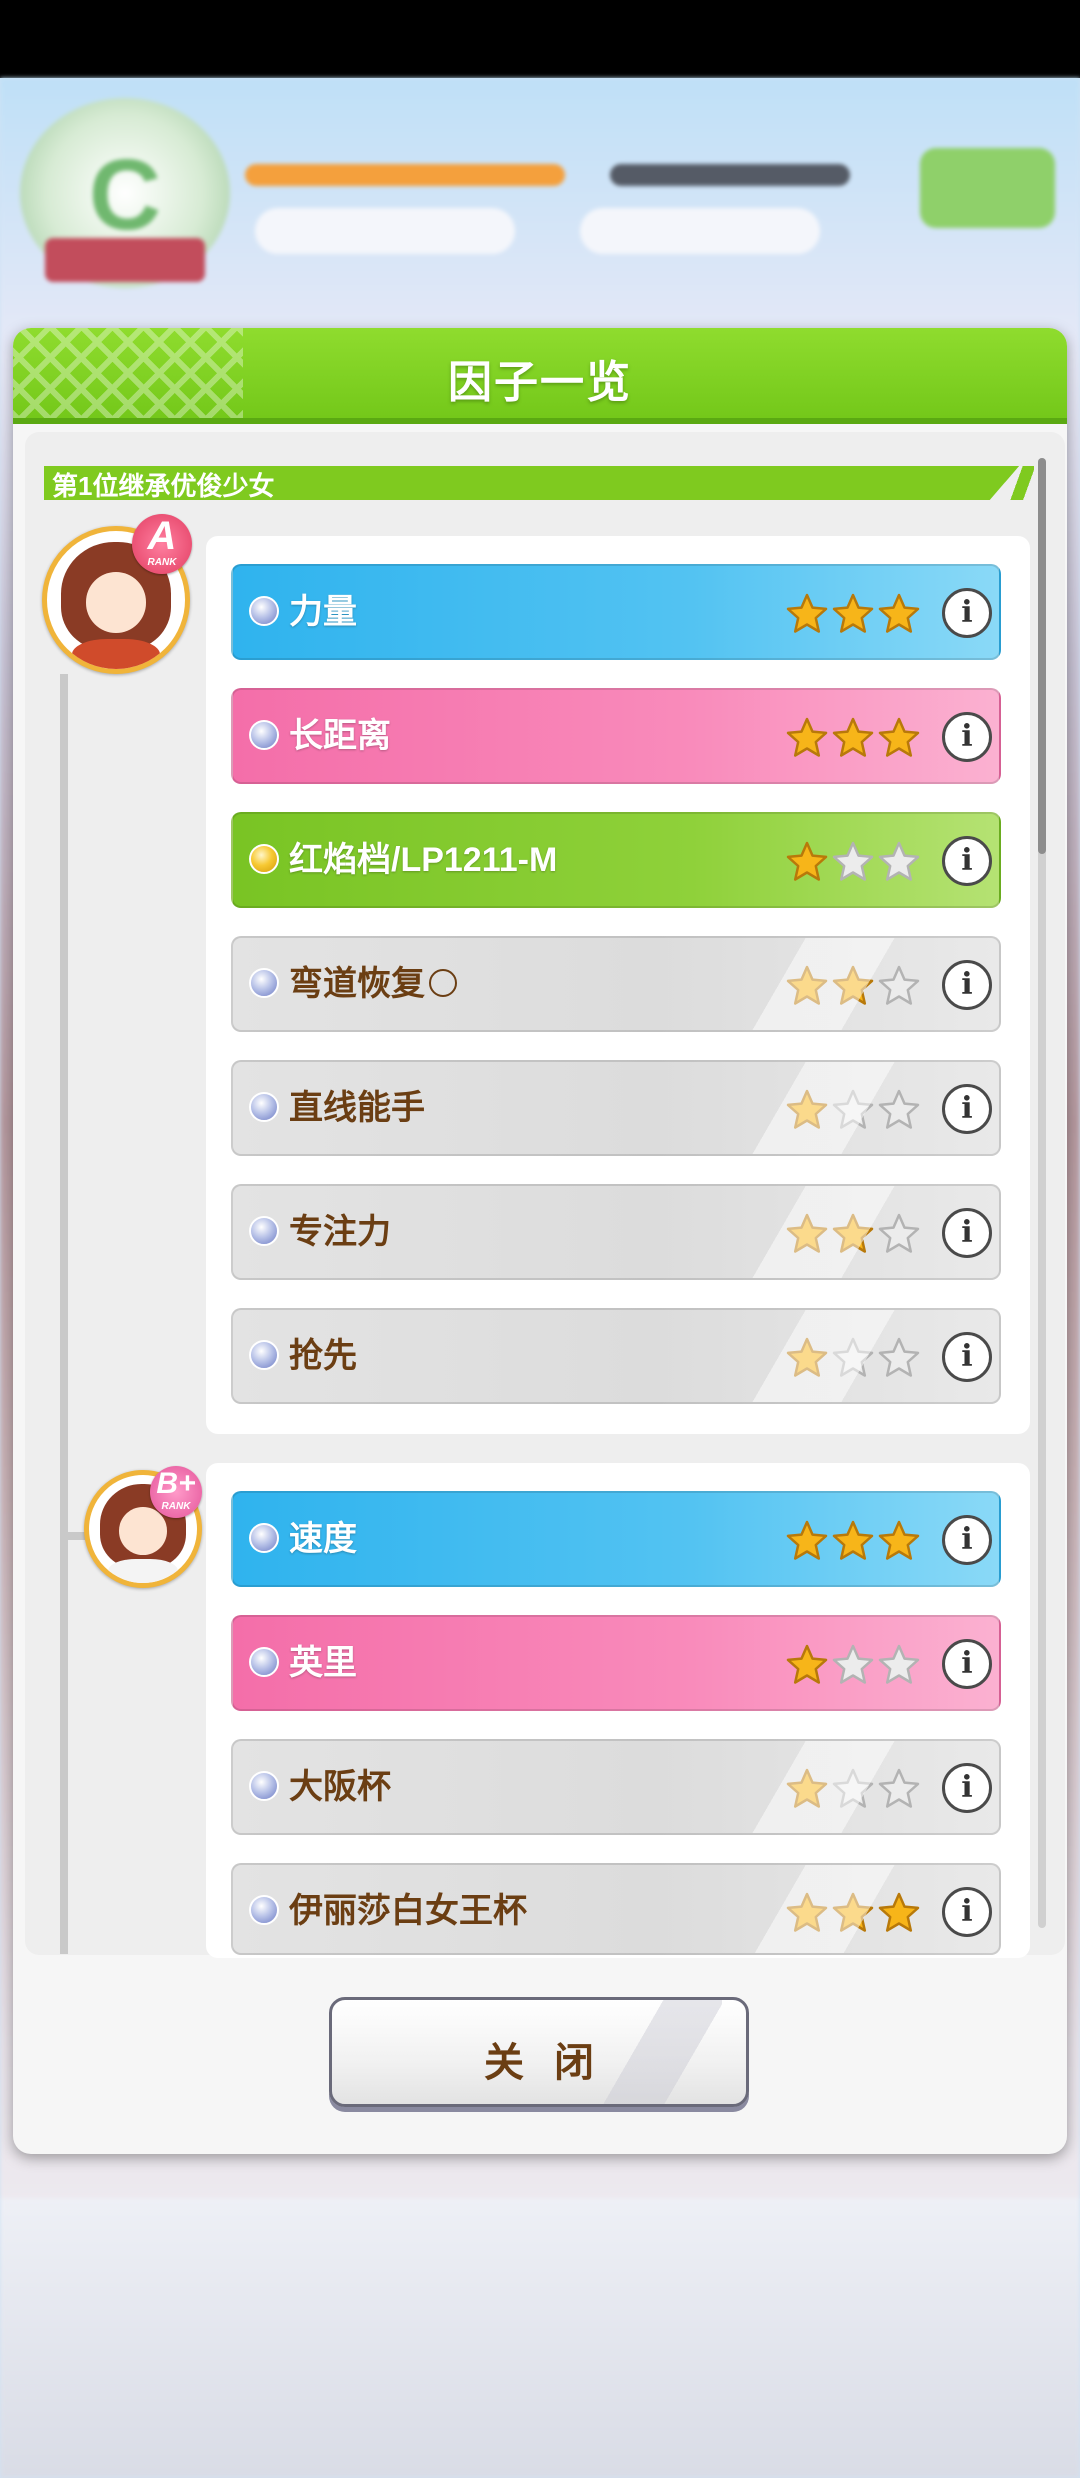 The width and height of the screenshot is (1080, 2478). I want to click on factor-name-text: 力量, so click(323, 612).